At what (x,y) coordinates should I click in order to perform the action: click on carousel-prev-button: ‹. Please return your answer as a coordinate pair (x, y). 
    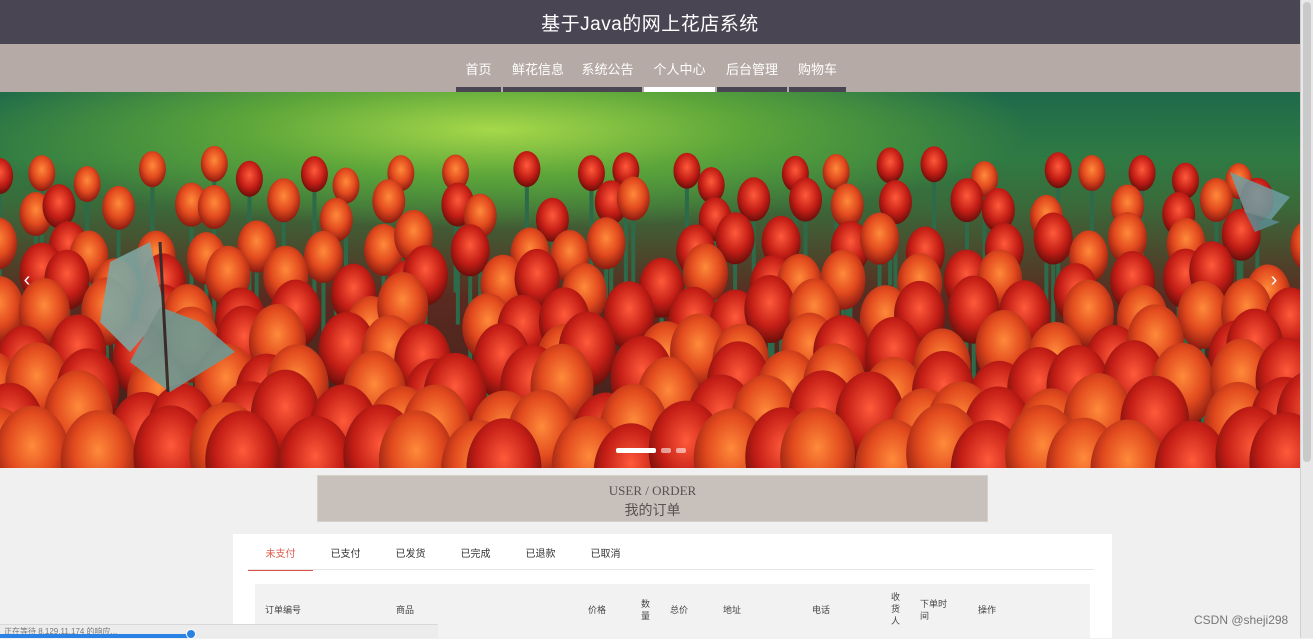
    Looking at the image, I should click on (27, 280).